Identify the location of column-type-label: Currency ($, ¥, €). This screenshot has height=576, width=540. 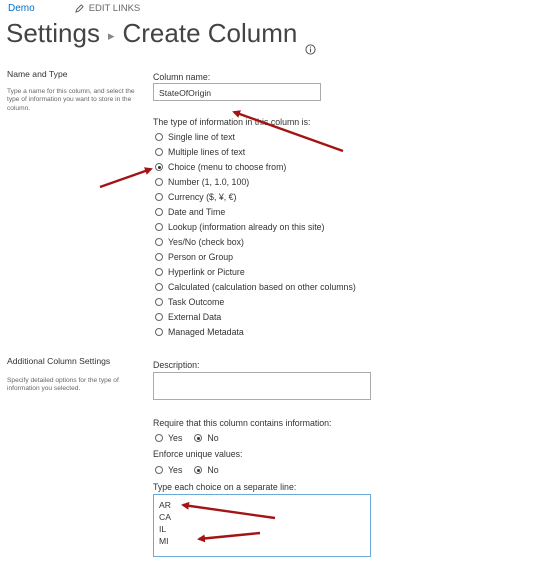
(202, 197).